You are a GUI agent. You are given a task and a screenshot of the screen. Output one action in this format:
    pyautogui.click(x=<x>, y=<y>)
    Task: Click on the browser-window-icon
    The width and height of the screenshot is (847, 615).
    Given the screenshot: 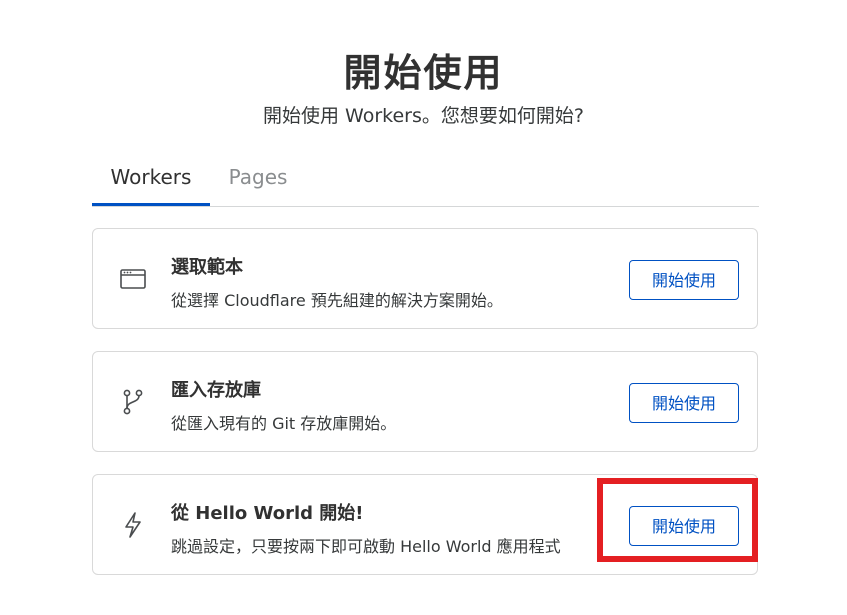 What is the action you would take?
    pyautogui.click(x=133, y=279)
    